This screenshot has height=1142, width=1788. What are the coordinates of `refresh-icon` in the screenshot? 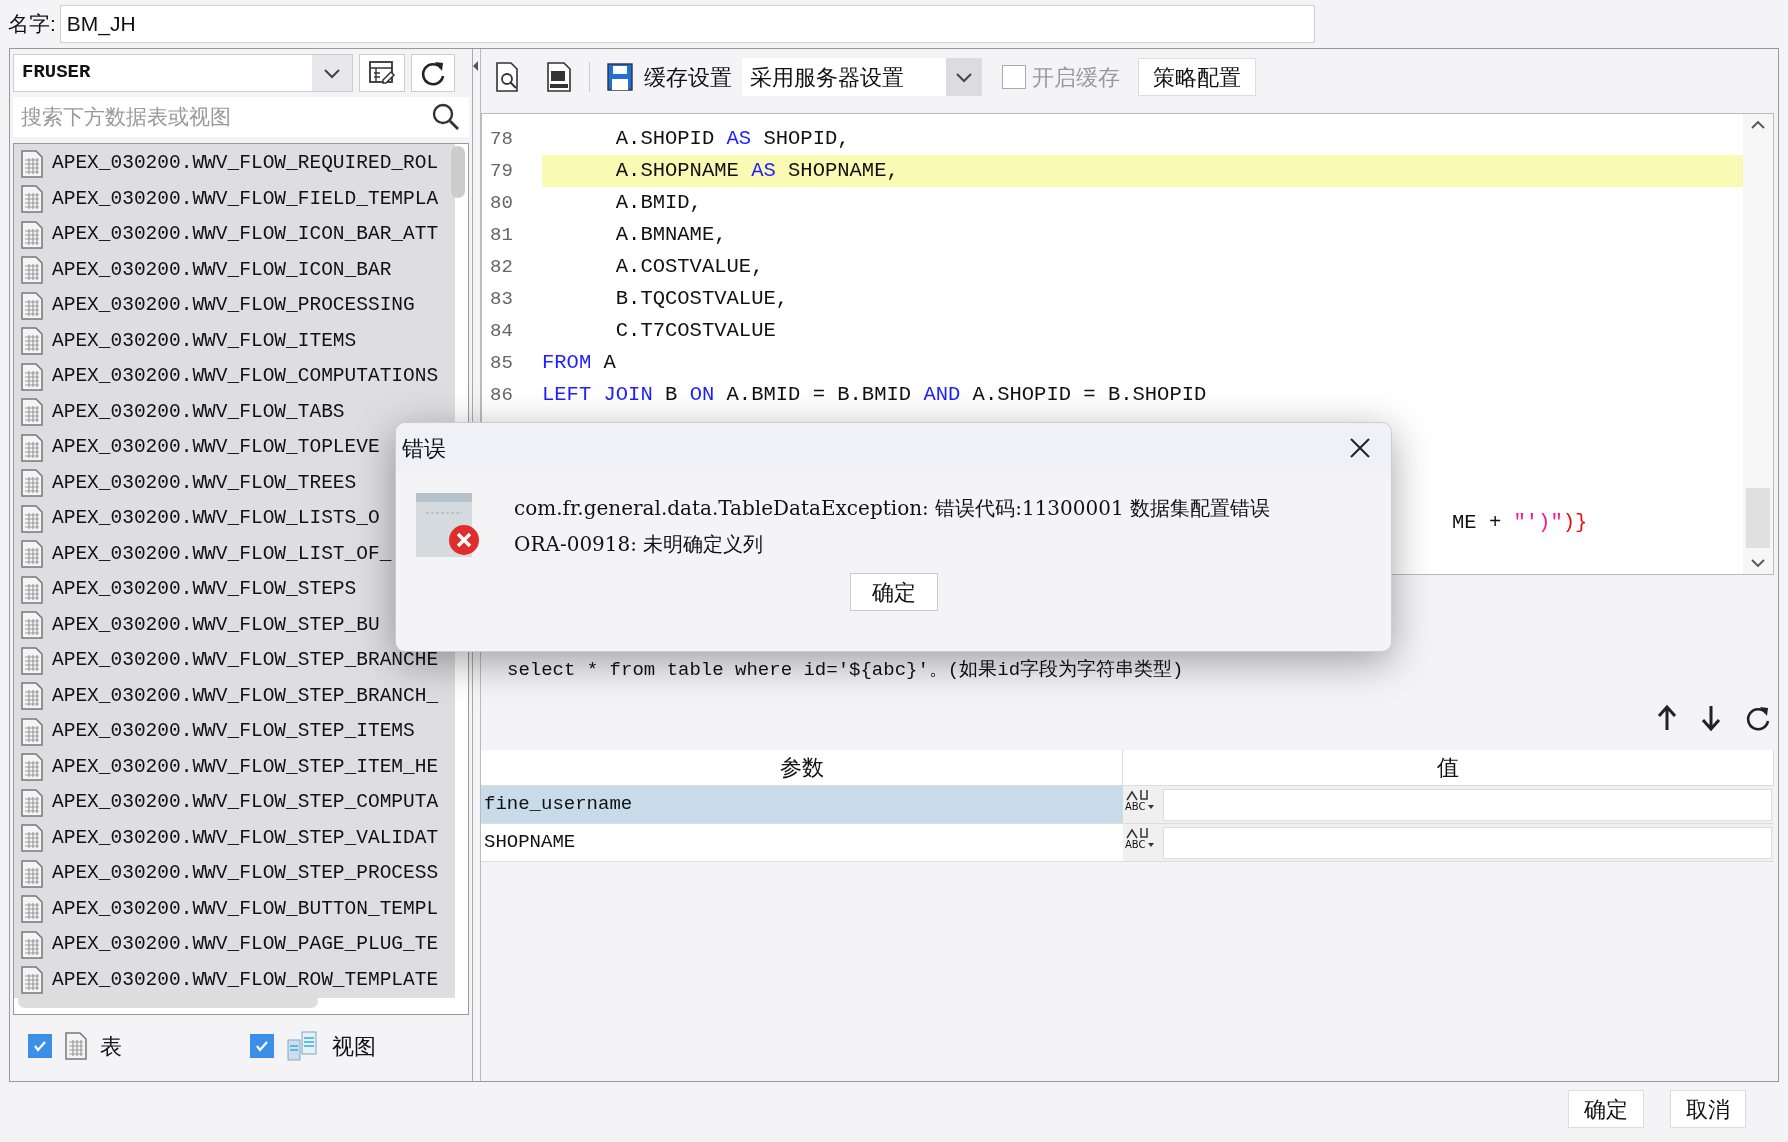 It's located at (1758, 718).